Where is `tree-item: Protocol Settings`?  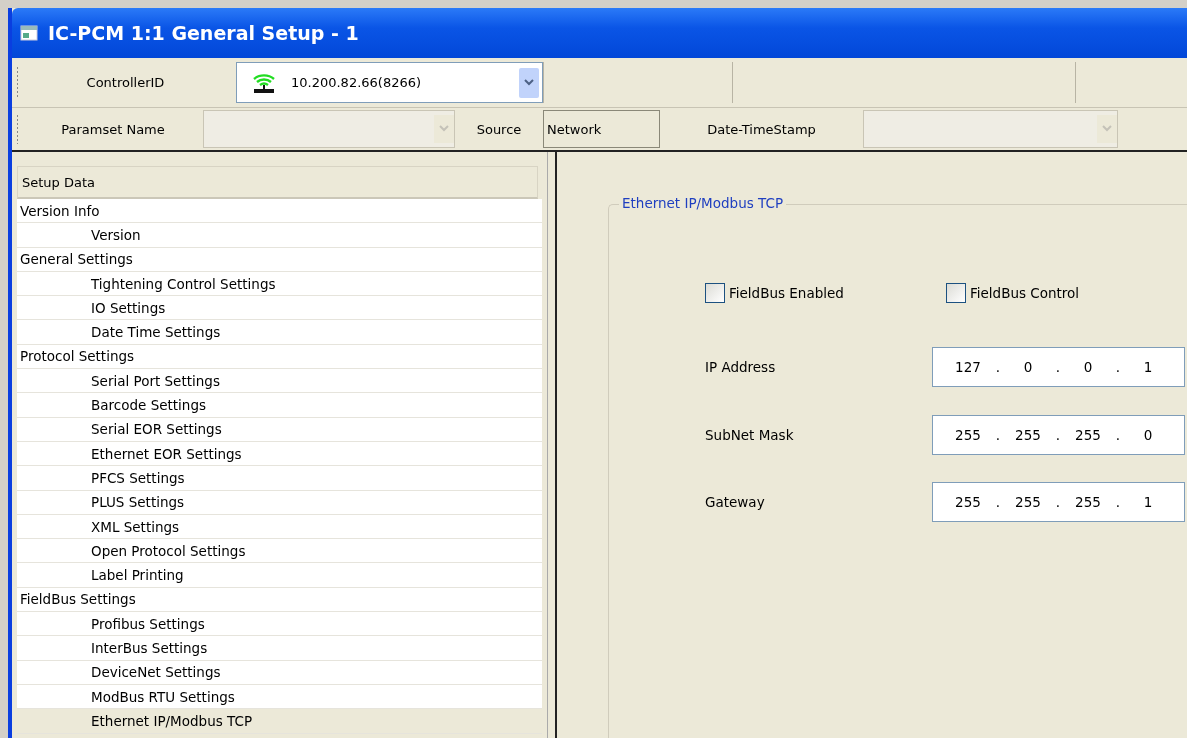
tree-item: Protocol Settings is located at coordinates (279, 357).